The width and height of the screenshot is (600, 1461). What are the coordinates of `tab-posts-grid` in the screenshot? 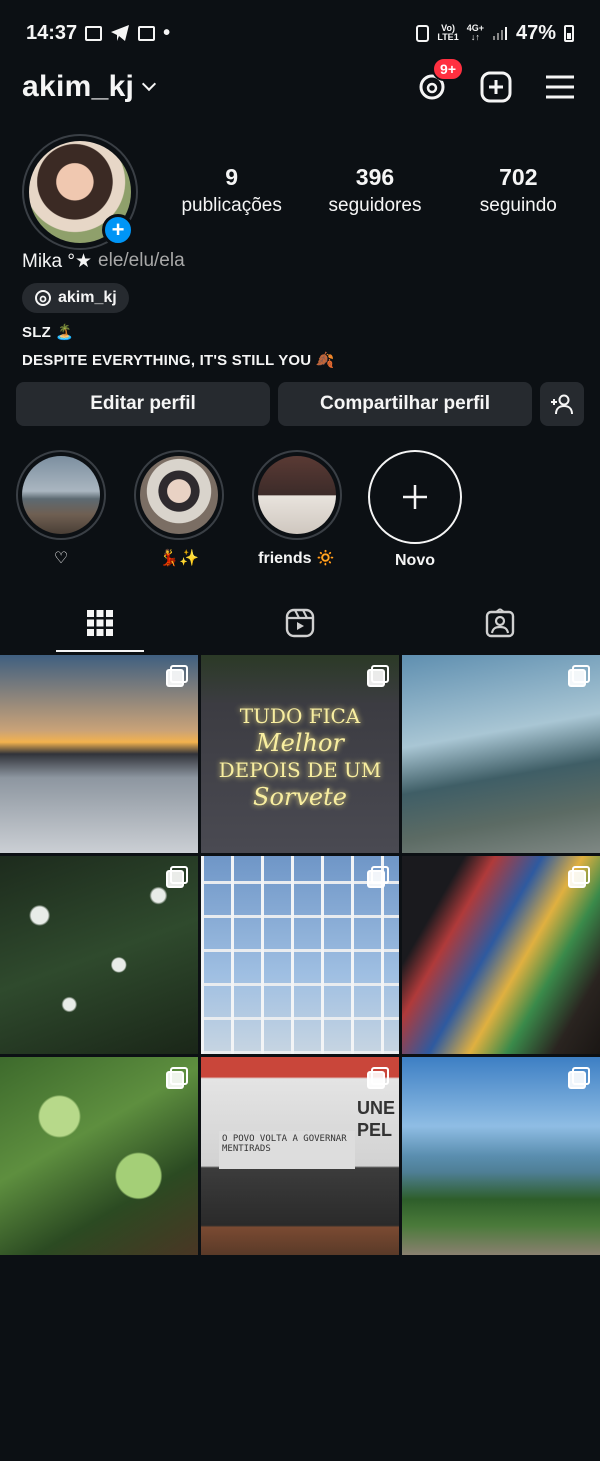 It's located at (100, 623).